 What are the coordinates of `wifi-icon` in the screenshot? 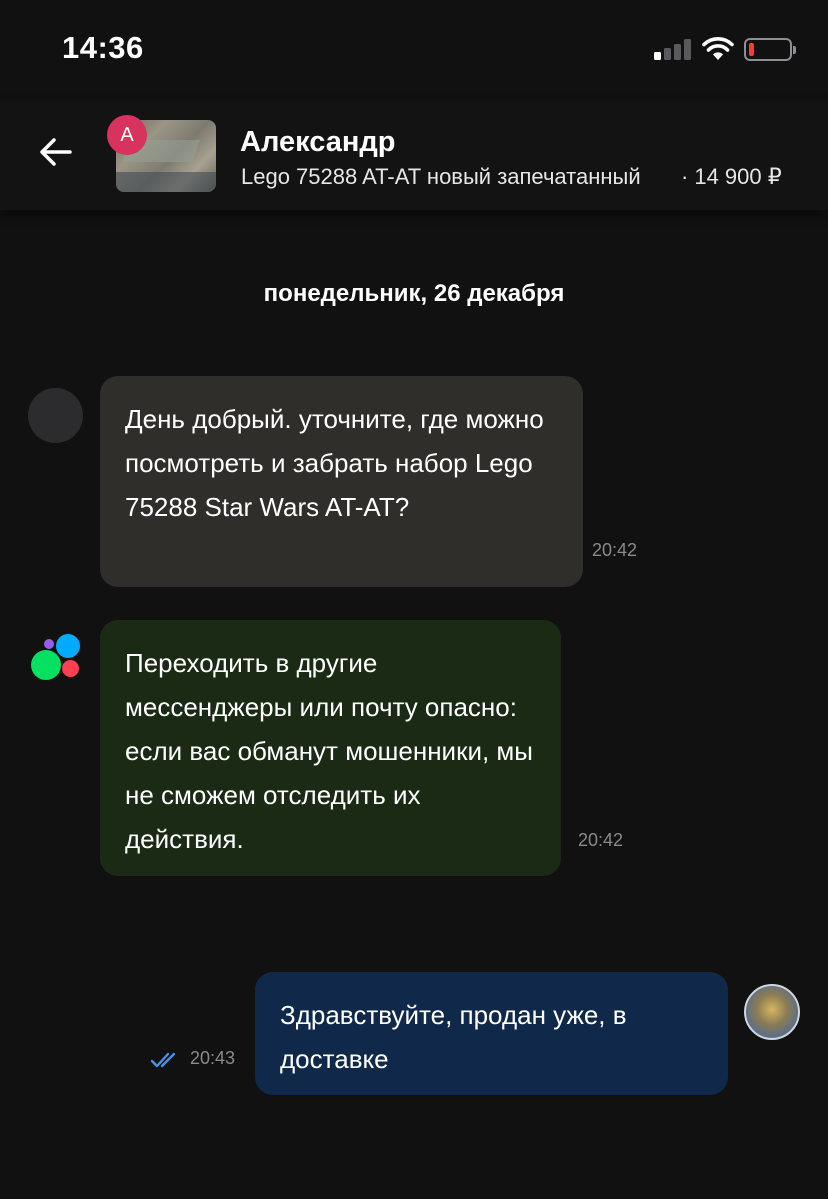 It's located at (718, 48).